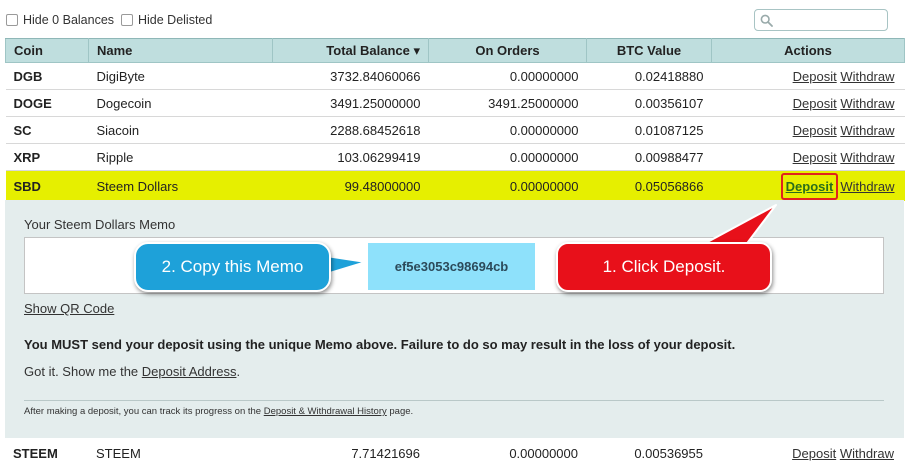 This screenshot has width=907, height=470. Describe the element at coordinates (664, 267) in the screenshot. I see `click-deposit-callout: 1. Click Deposit.` at that location.